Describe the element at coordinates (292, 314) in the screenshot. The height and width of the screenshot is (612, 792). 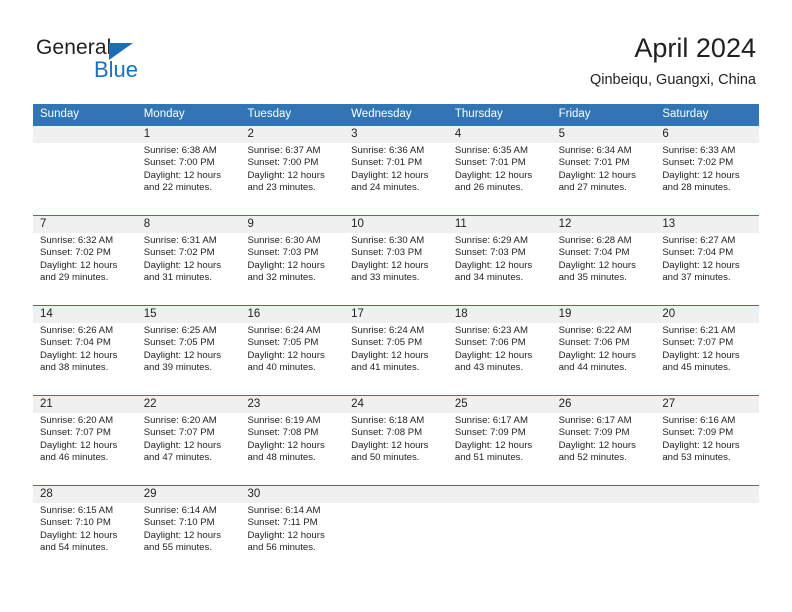
I see `day-number: 16` at that location.